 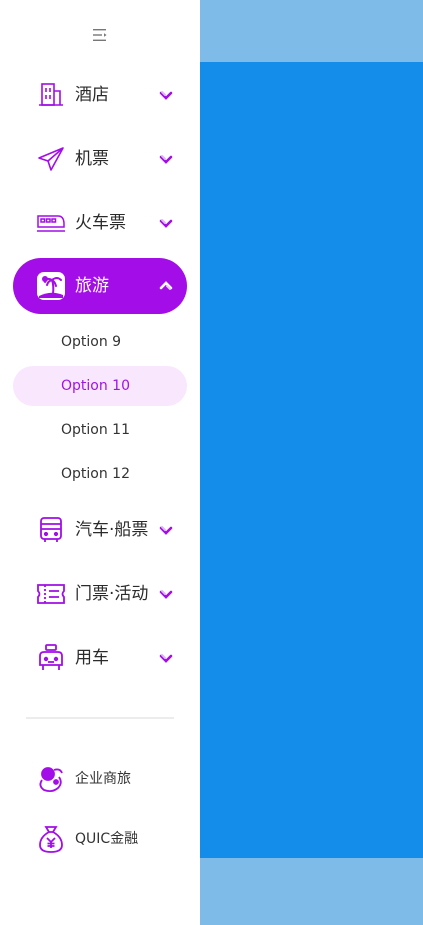 I want to click on submenu-item-label: Option 12, so click(x=95, y=474).